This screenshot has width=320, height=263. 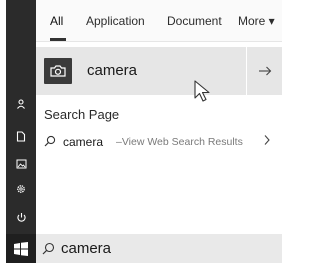 I want to click on arrow-right-icon, so click(x=264, y=71).